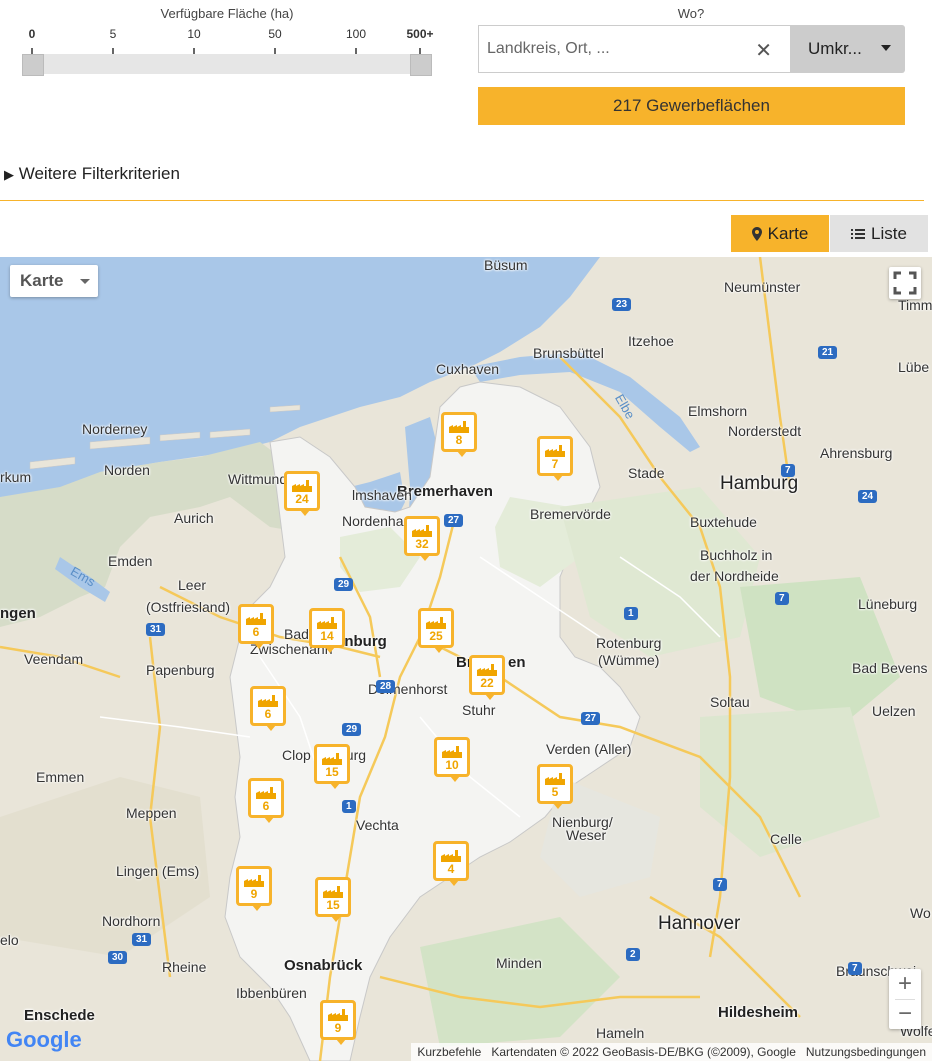  What do you see at coordinates (226, 51) in the screenshot?
I see `tick-marks` at bounding box center [226, 51].